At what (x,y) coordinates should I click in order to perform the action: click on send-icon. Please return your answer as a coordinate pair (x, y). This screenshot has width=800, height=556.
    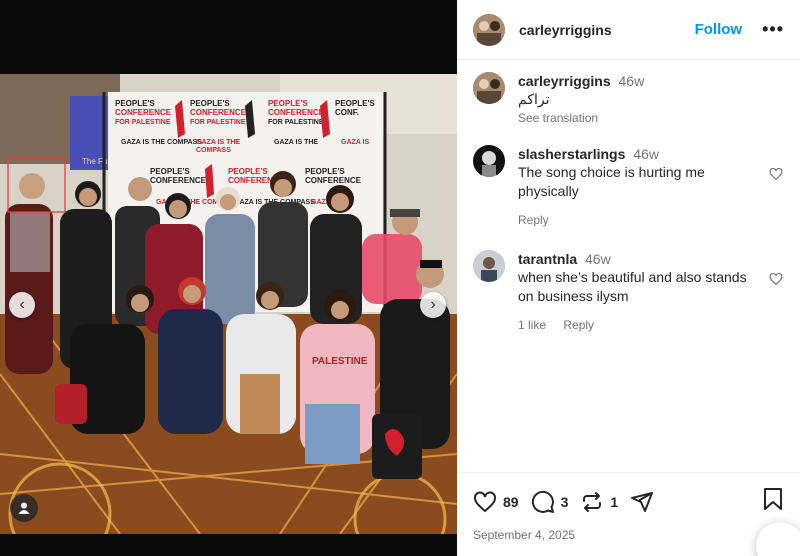
    Looking at the image, I should click on (642, 501).